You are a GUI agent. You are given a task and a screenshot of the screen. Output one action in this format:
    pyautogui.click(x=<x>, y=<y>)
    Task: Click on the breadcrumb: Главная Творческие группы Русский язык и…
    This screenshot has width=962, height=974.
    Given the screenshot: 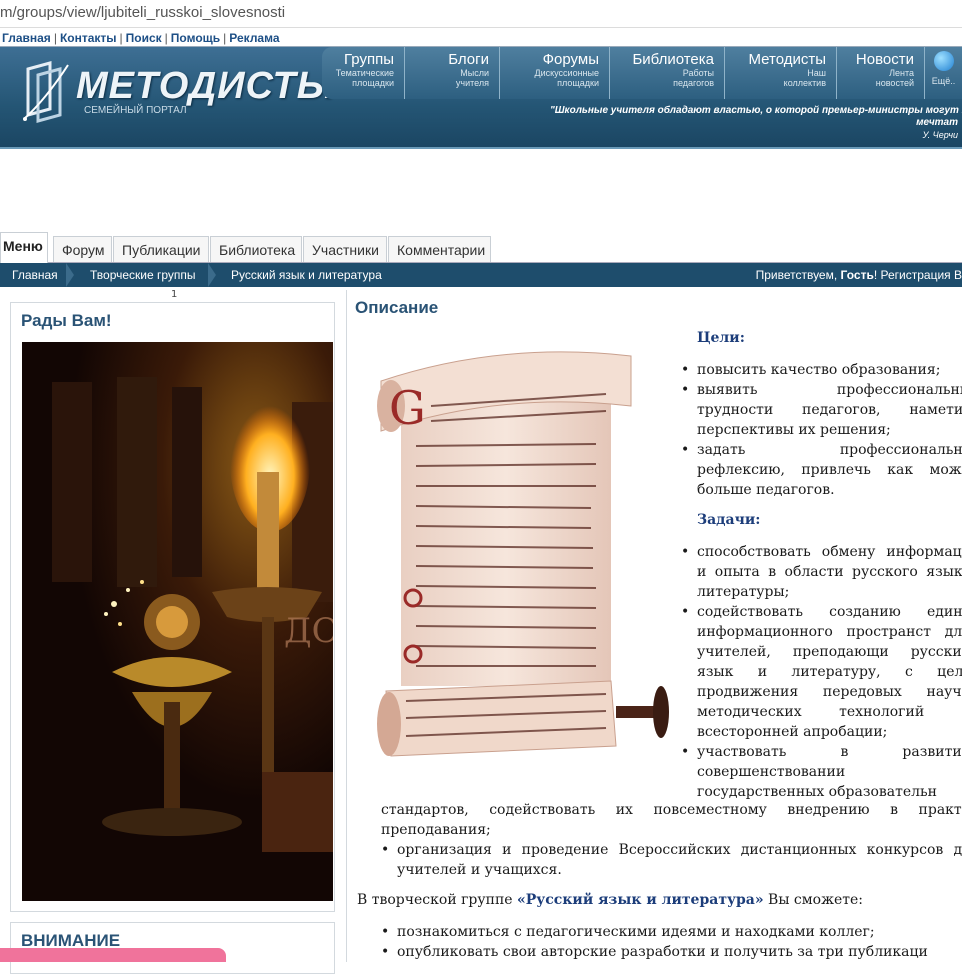 What is the action you would take?
    pyautogui.click(x=481, y=275)
    